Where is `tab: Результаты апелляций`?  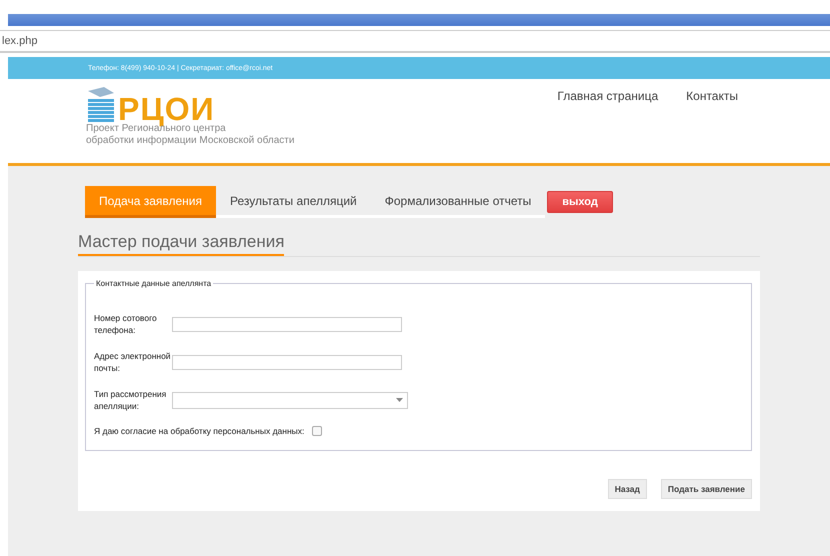
tab: Результаты апелляций is located at coordinates (293, 202).